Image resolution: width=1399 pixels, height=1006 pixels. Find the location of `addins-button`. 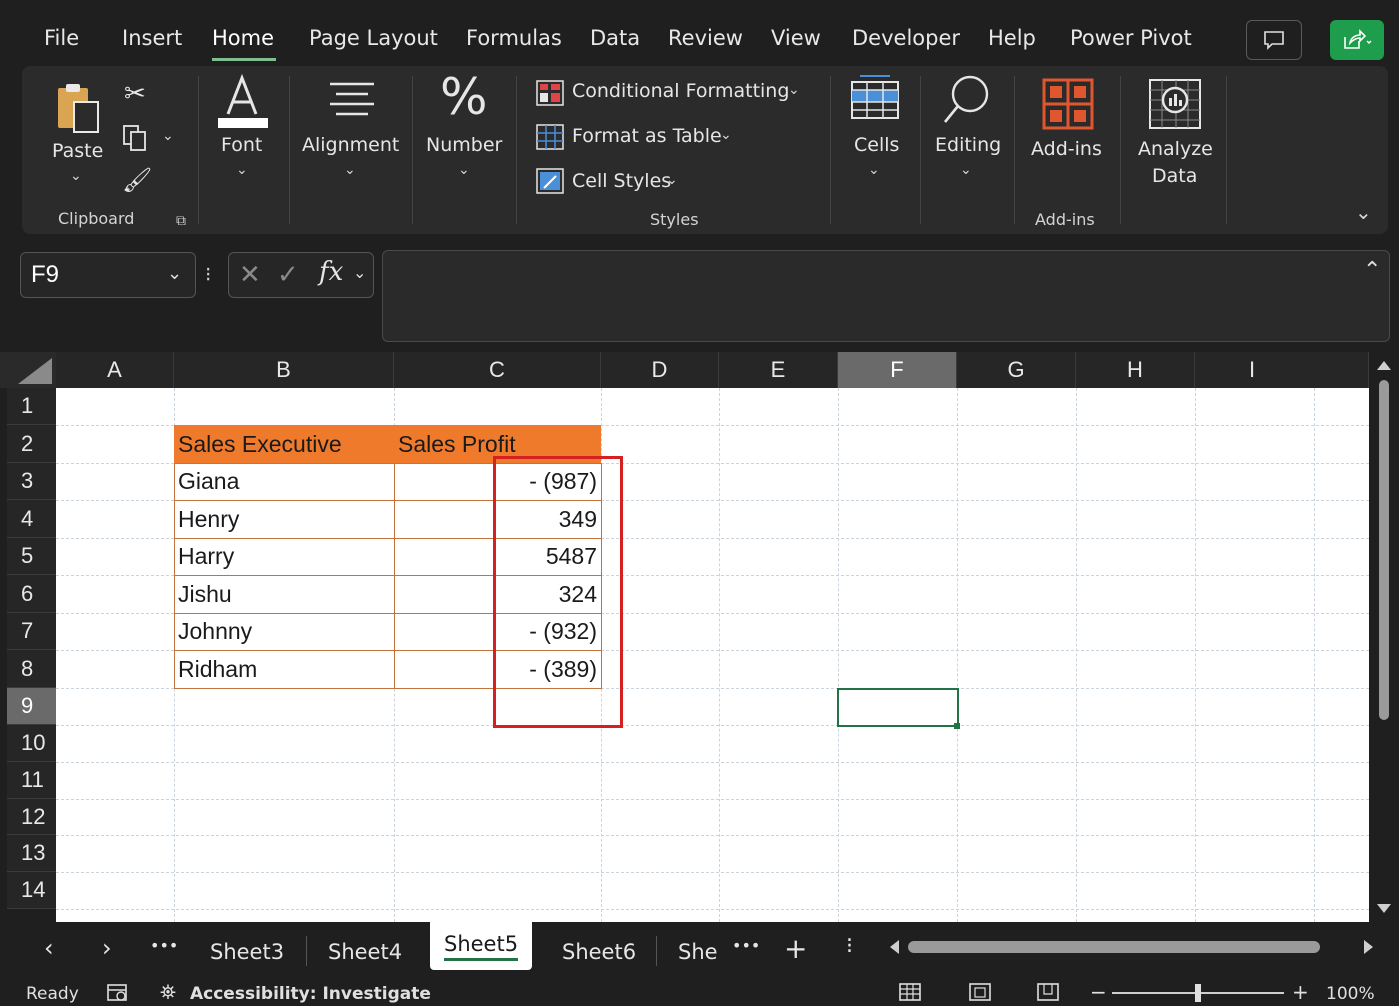

addins-button is located at coordinates (1068, 106).